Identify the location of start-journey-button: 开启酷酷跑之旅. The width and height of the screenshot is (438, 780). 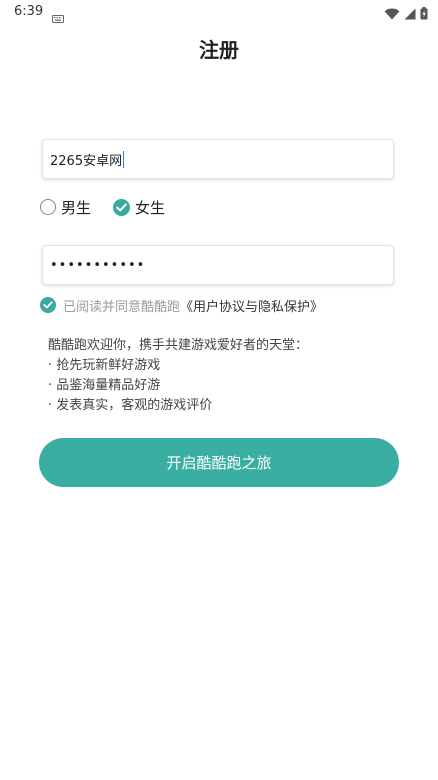
(219, 462).